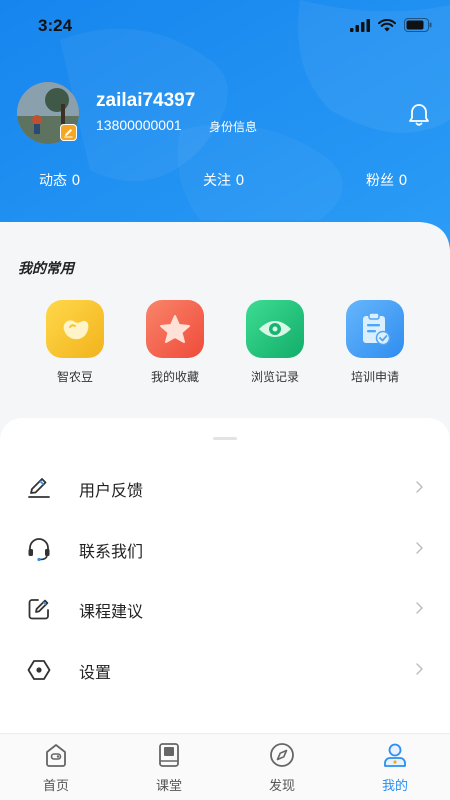 The width and height of the screenshot is (450, 800). I want to click on book-icon, so click(169, 755).